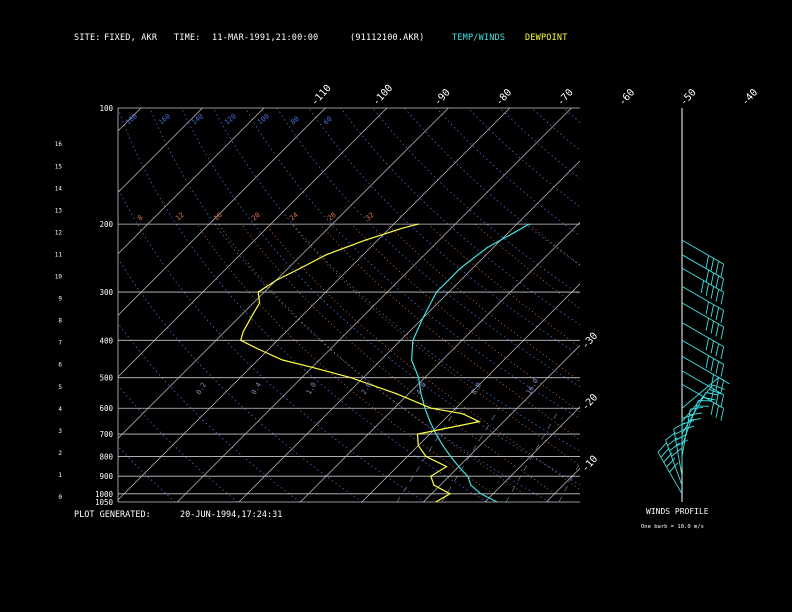 The height and width of the screenshot is (612, 792). Describe the element at coordinates (256, 388) in the screenshot. I see `mixing-ratio-label: 0.4` at that location.